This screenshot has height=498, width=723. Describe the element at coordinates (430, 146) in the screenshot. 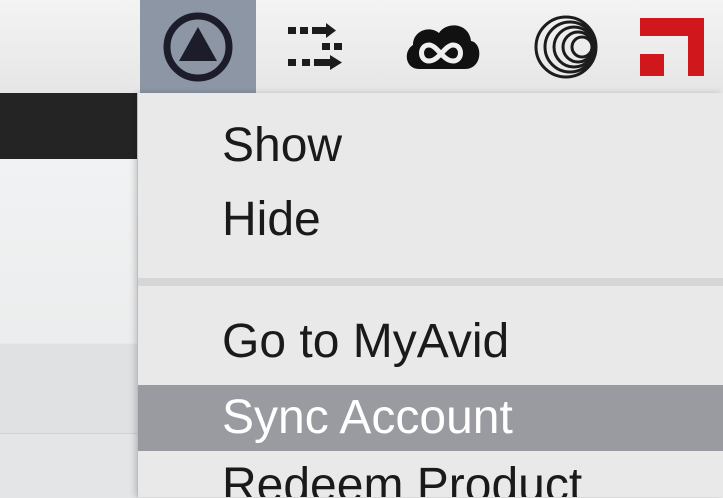

I see `menu-item-show: Show` at that location.